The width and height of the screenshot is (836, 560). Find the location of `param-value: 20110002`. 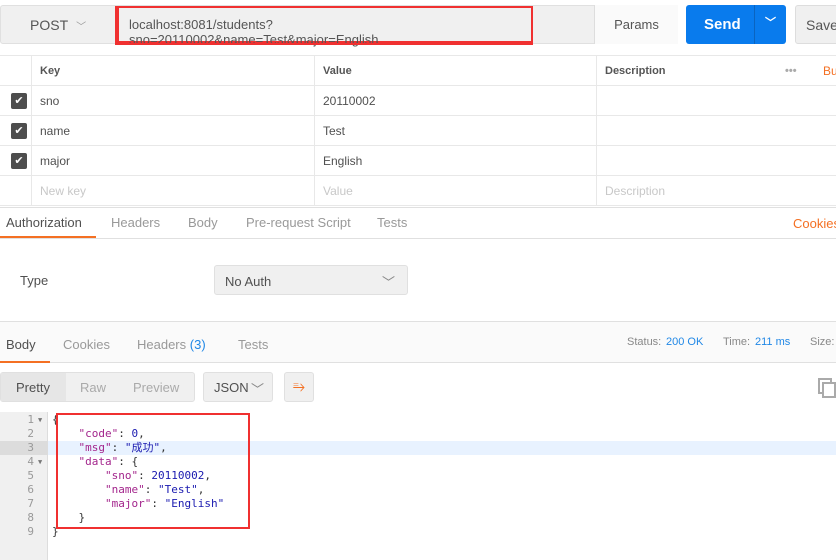

param-value: 20110002 is located at coordinates (455, 100).